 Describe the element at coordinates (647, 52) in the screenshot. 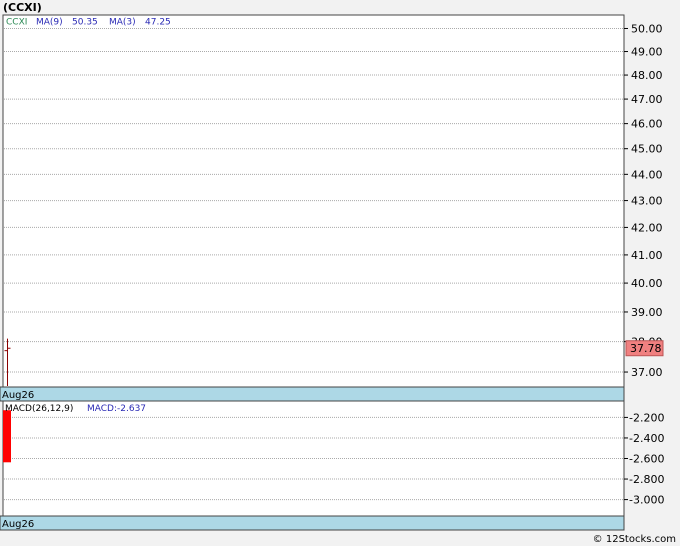

I see `price-tick-label: 49.00` at that location.